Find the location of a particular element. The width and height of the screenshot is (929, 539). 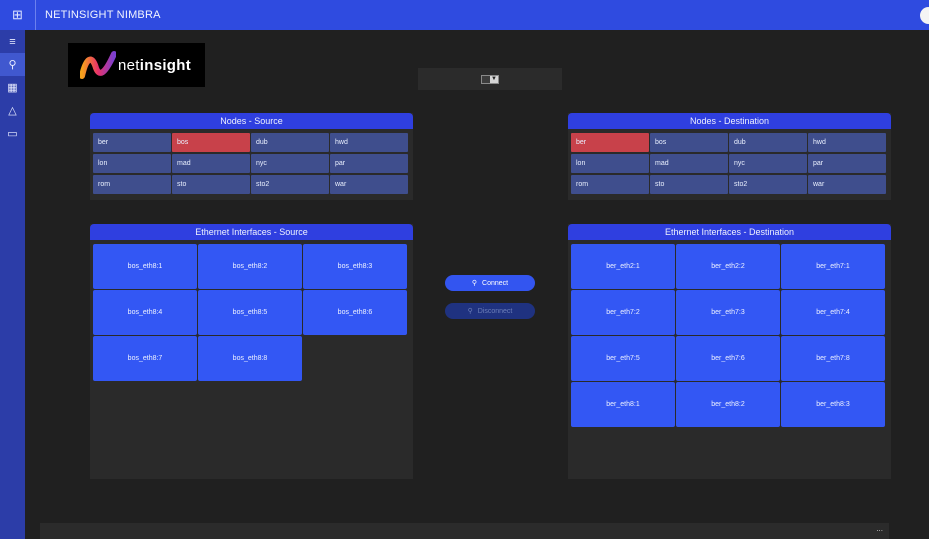

source-interface-tile: bos_eth8:2 is located at coordinates (250, 266).